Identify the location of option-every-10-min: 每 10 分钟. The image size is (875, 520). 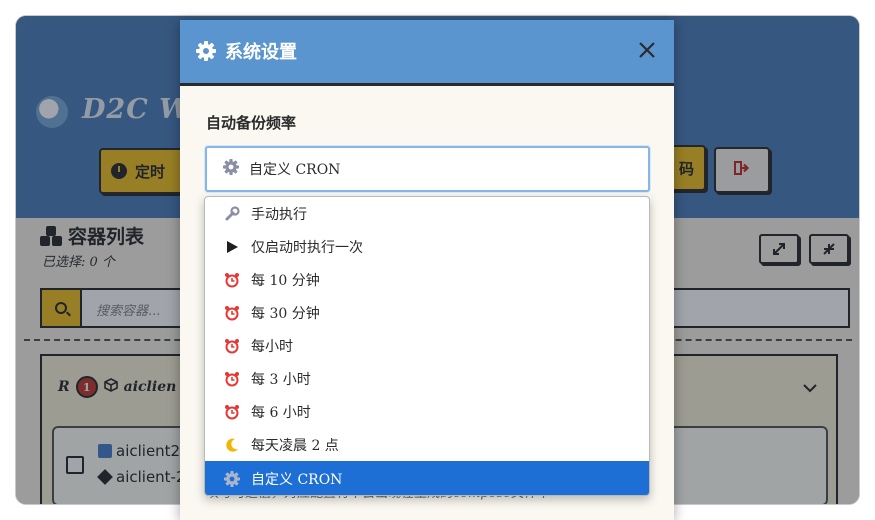
(427, 279).